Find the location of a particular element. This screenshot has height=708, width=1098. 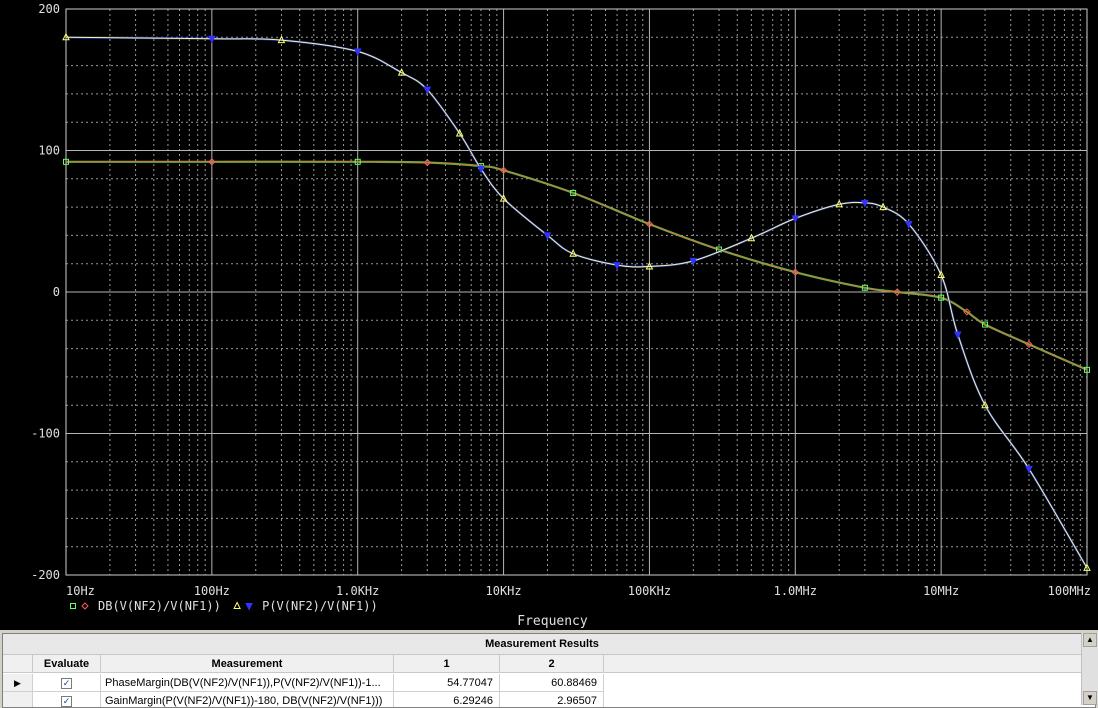

results-vertical-scrollbar: ▲ ▼ is located at coordinates (1089, 669).